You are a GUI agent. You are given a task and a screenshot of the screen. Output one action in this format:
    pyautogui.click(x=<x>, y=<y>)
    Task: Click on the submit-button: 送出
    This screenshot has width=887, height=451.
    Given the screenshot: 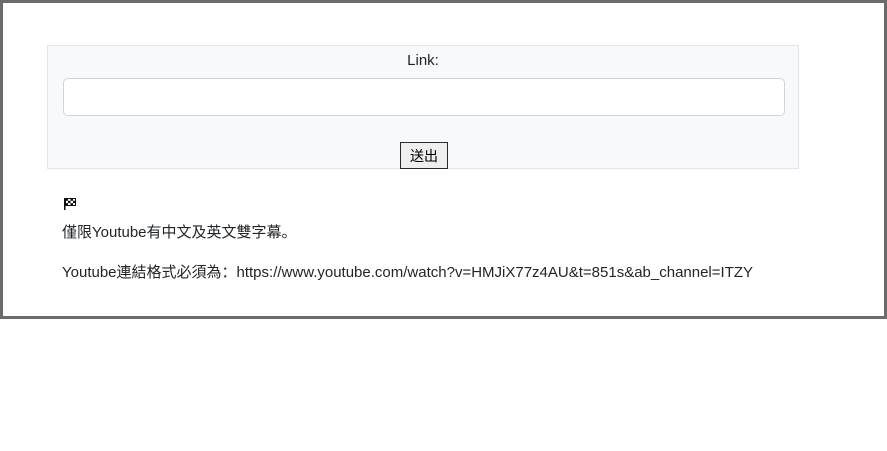 What is the action you would take?
    pyautogui.click(x=424, y=155)
    